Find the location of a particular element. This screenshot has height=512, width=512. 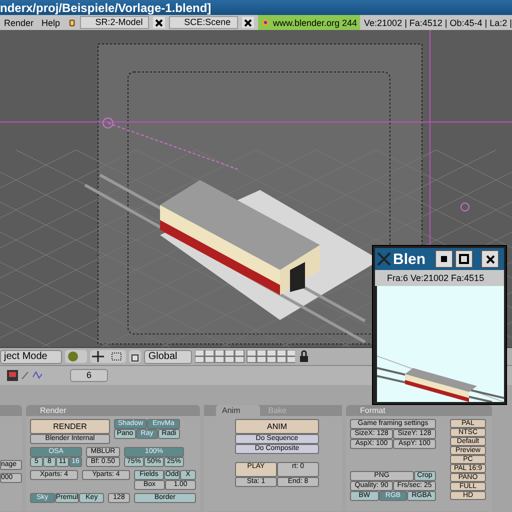

render-window-title: Blen is located at coordinates (410, 259).